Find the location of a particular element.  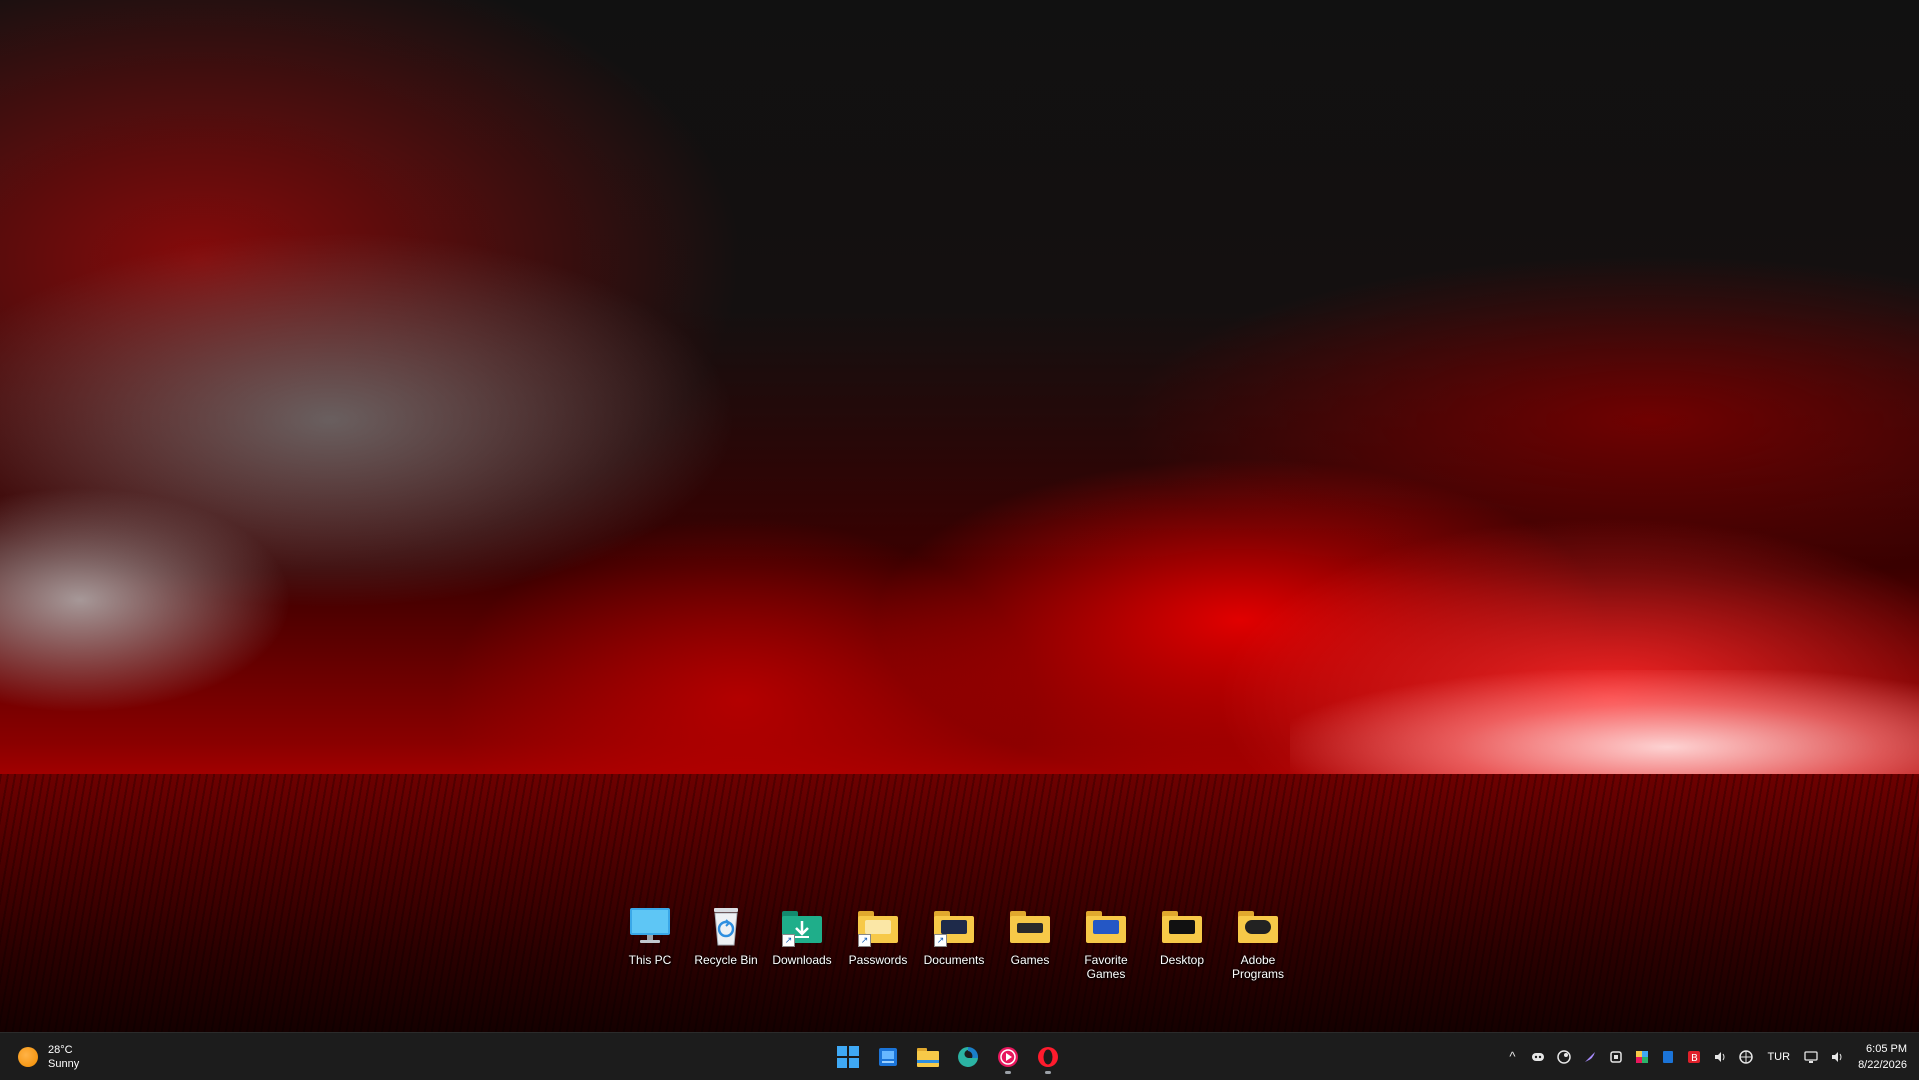

folder-icon: ↗ is located at coordinates (878, 926).